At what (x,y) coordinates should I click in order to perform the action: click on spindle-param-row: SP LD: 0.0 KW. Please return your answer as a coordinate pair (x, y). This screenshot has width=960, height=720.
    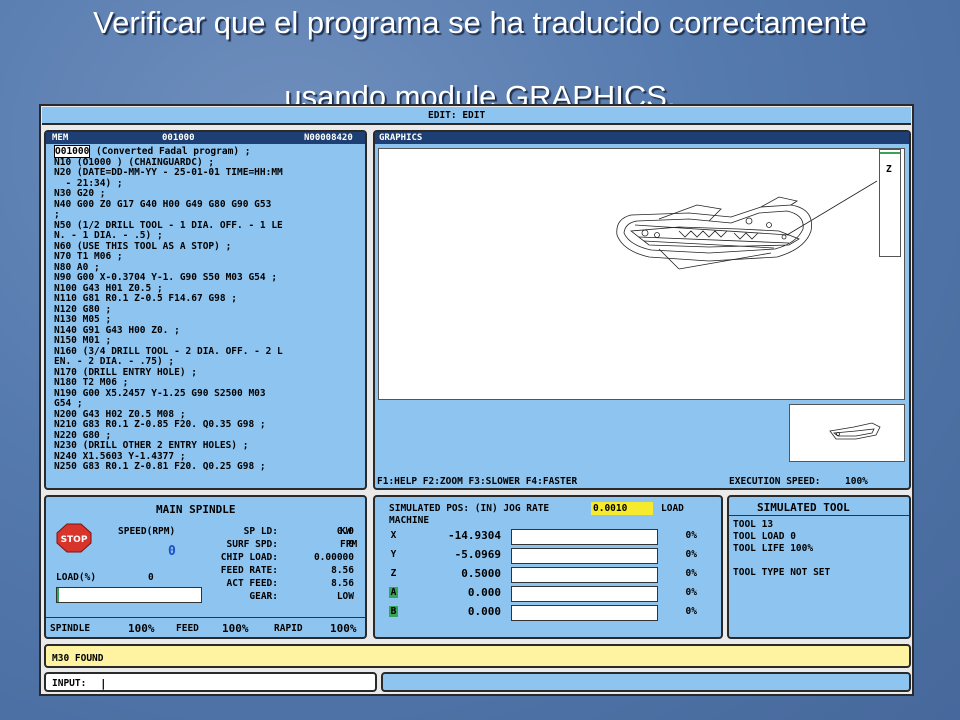
    Looking at the image, I should click on (286, 532).